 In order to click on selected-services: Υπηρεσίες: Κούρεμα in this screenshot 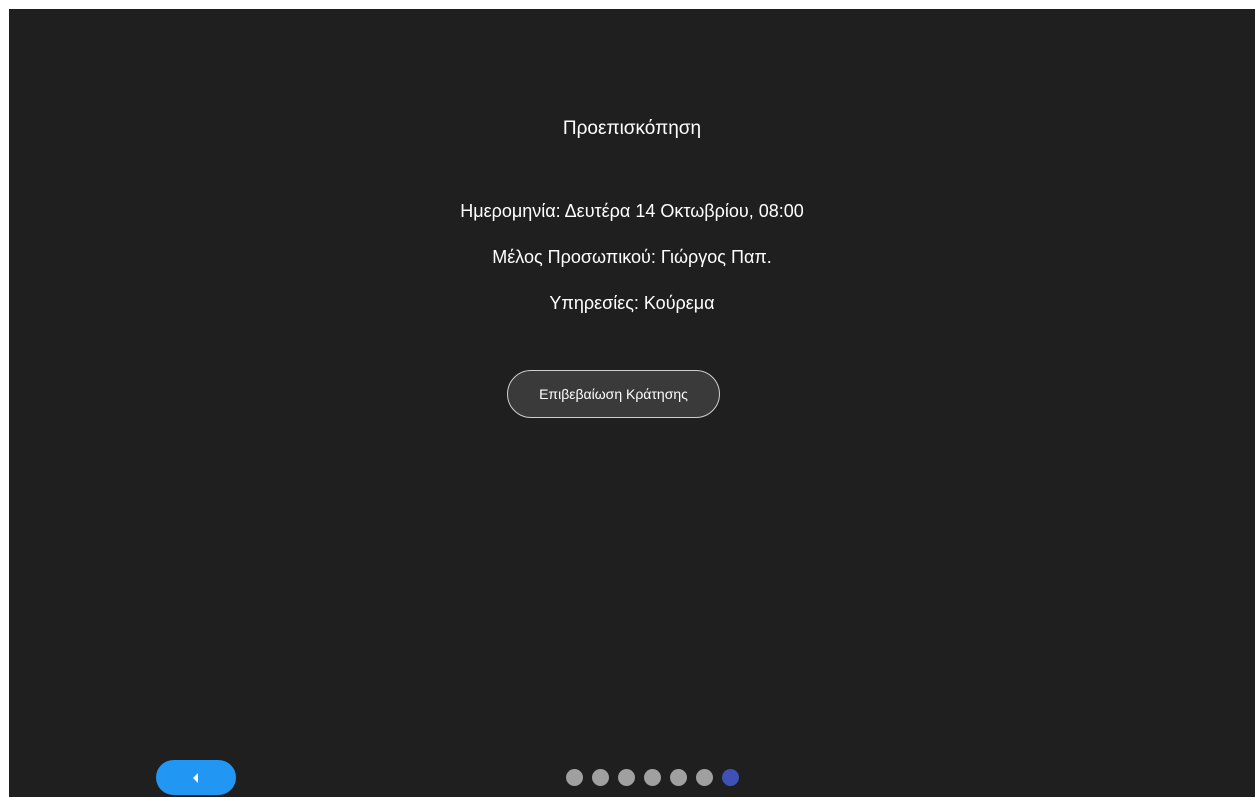, I will do `click(632, 303)`.